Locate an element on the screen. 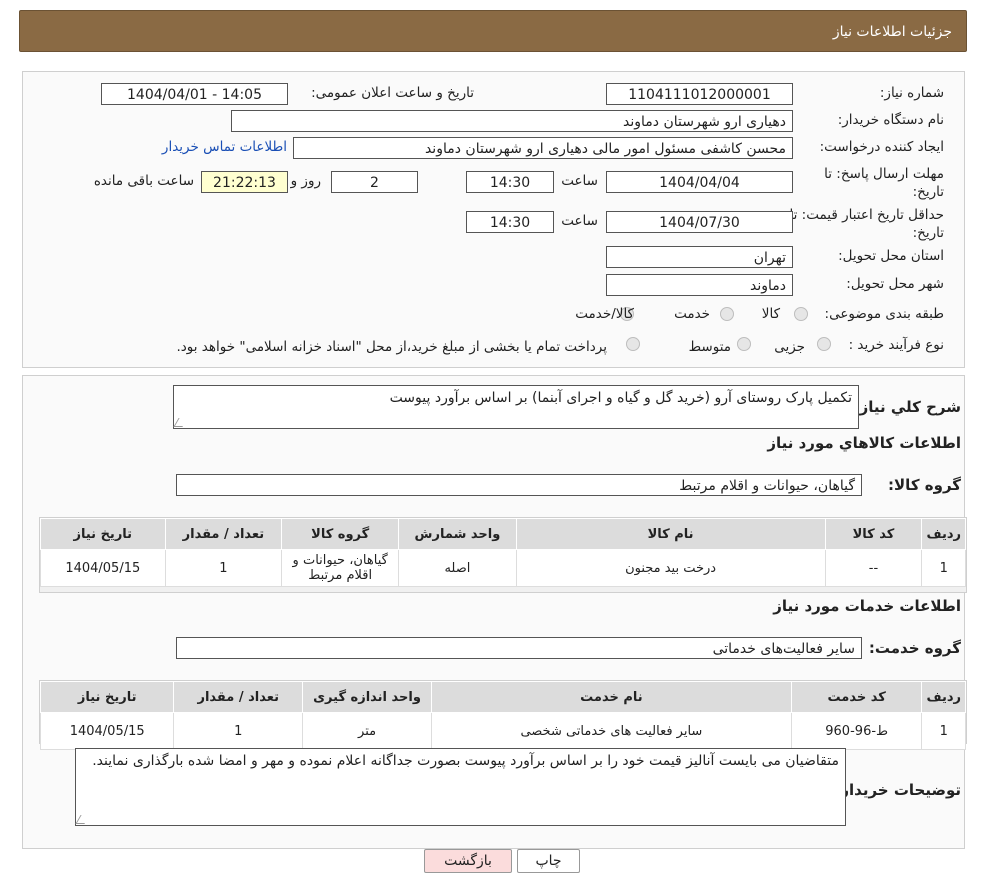 The width and height of the screenshot is (985, 894). radio-process-minor is located at coordinates (824, 344).